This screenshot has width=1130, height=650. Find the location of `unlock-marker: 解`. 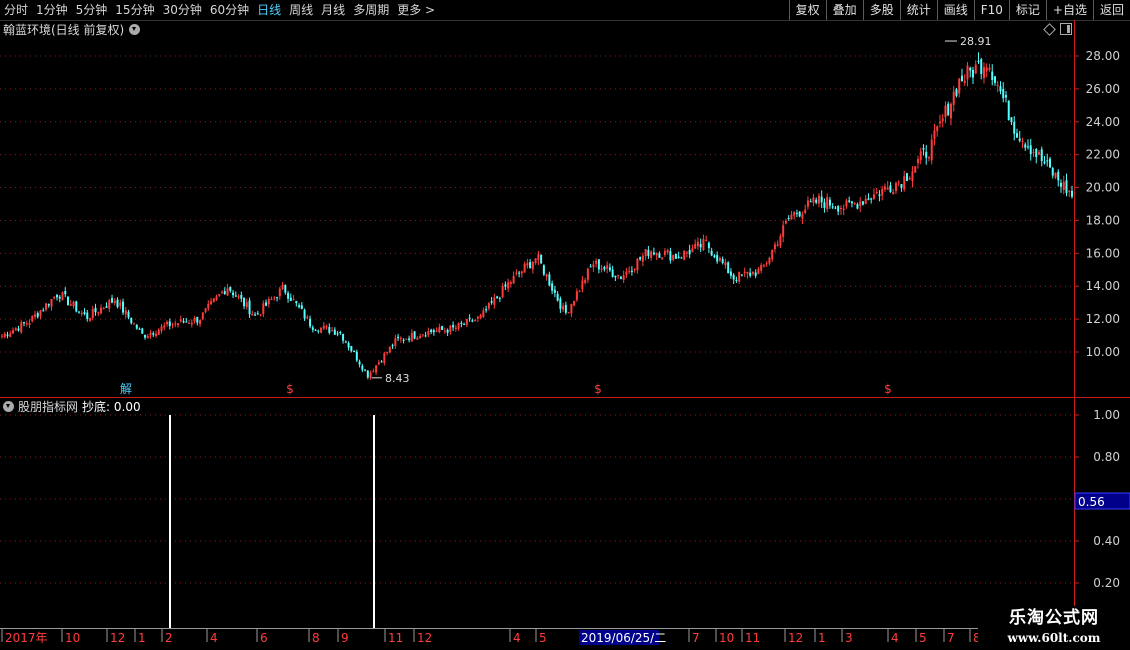

unlock-marker: 解 is located at coordinates (126, 389).